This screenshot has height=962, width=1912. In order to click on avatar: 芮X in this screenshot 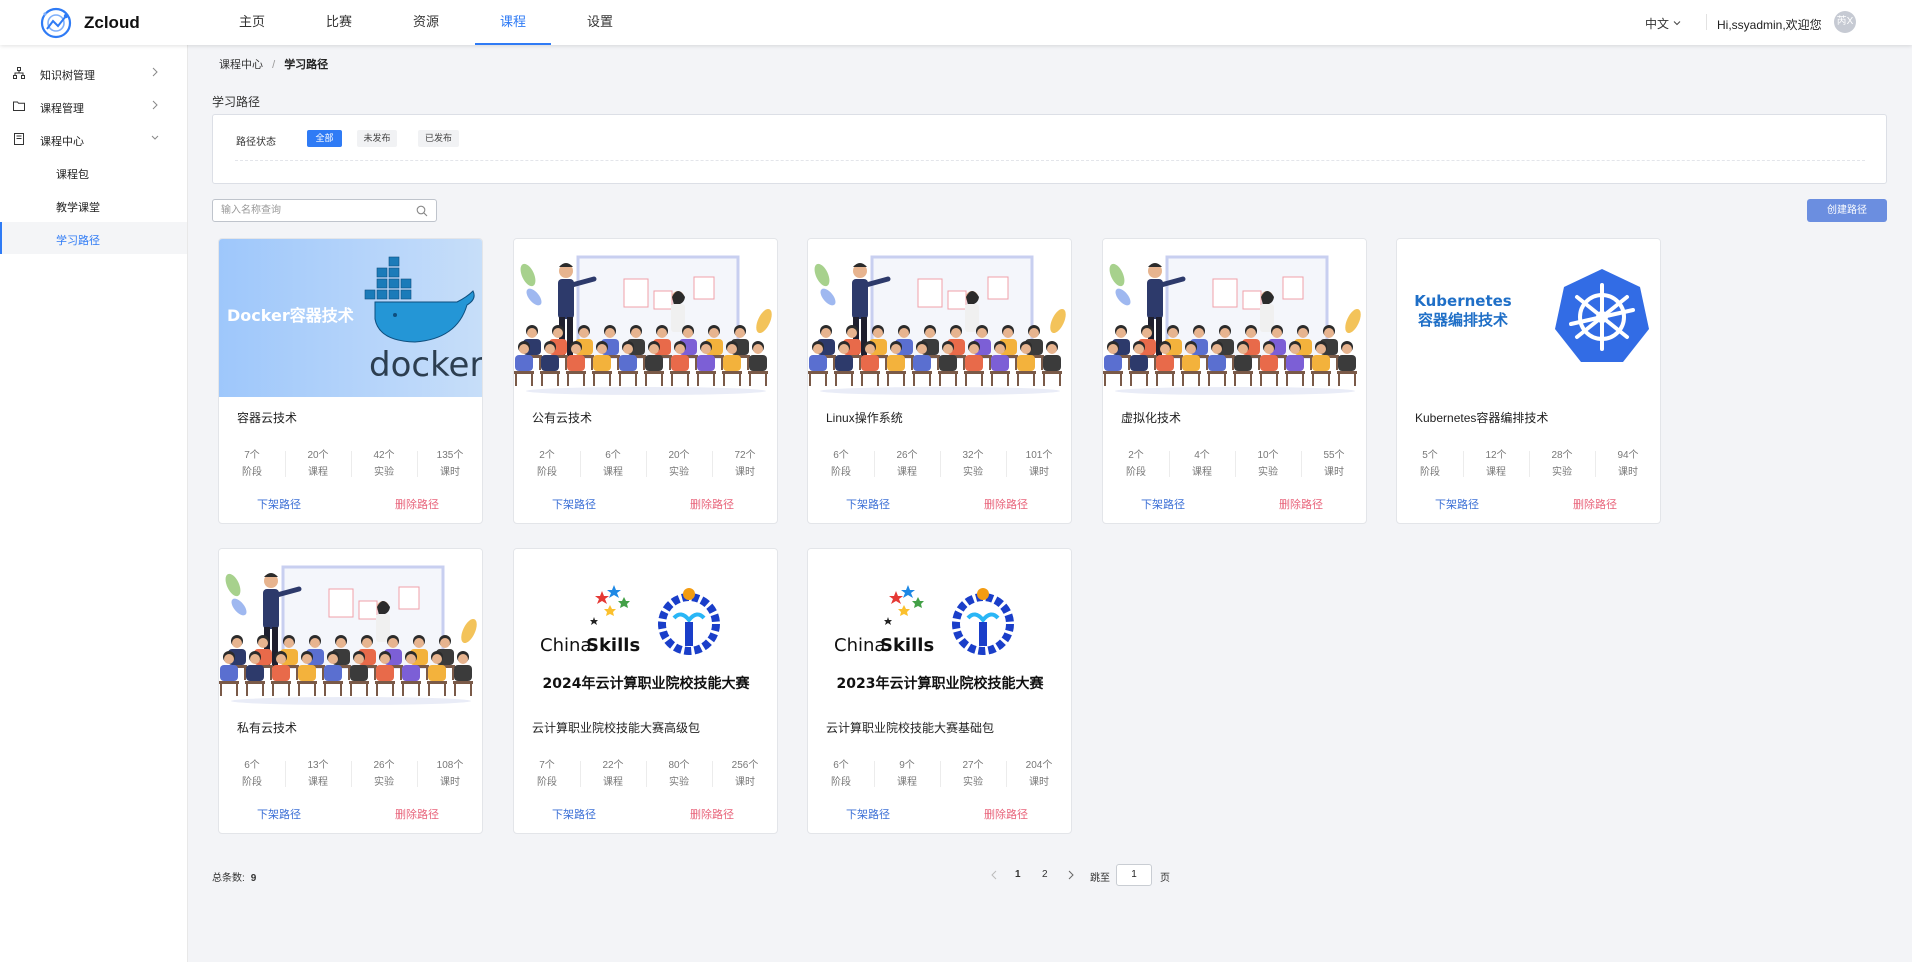, I will do `click(1845, 22)`.